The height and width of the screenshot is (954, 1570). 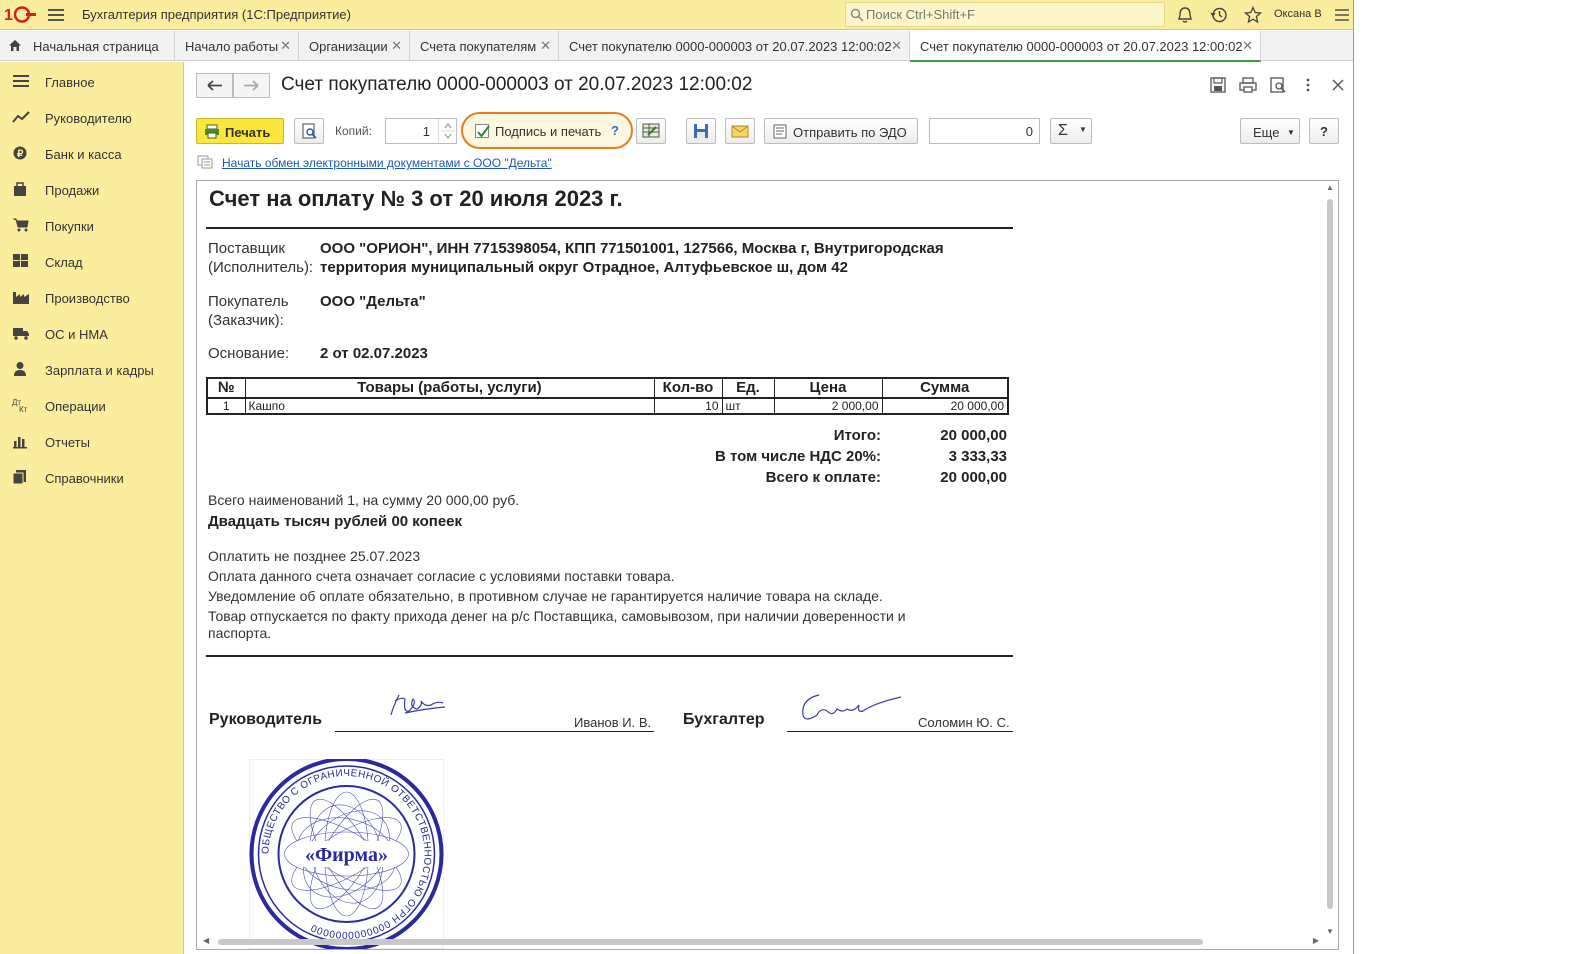 I want to click on settings-menu-icon, so click(x=1342, y=15).